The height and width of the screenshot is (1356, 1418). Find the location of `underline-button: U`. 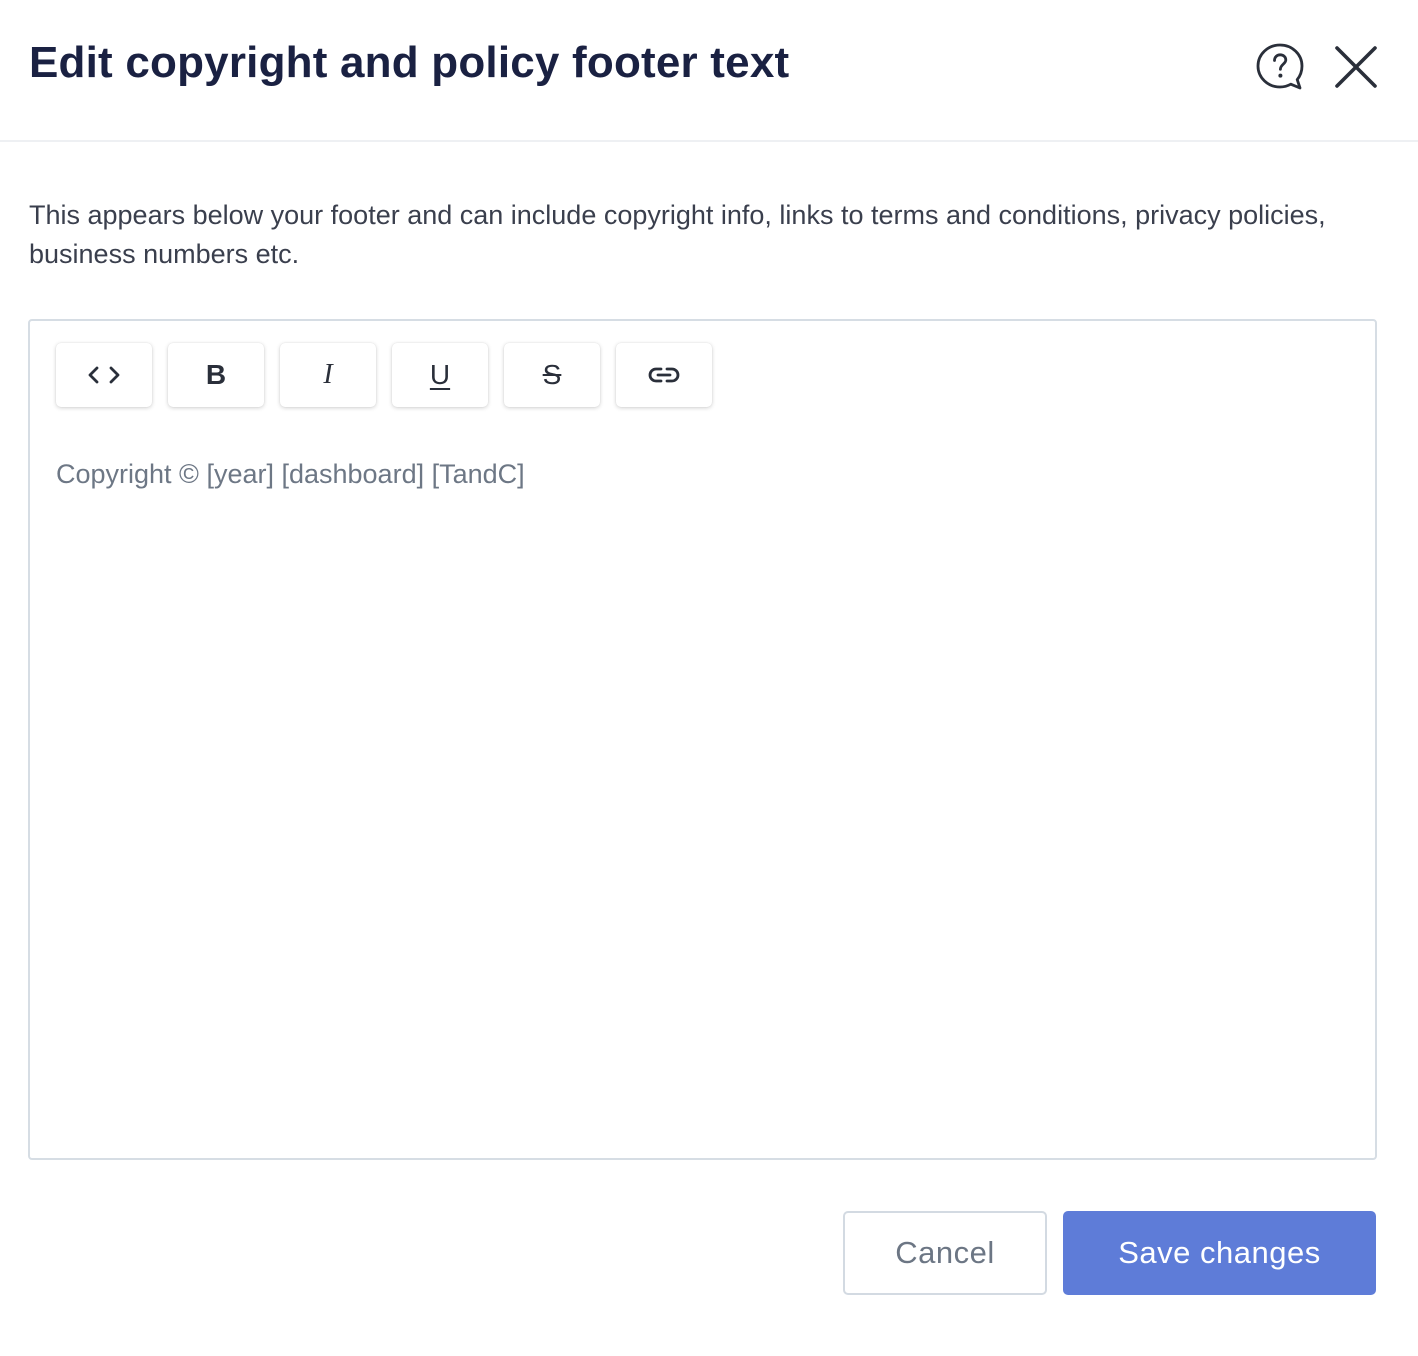

underline-button: U is located at coordinates (440, 375).